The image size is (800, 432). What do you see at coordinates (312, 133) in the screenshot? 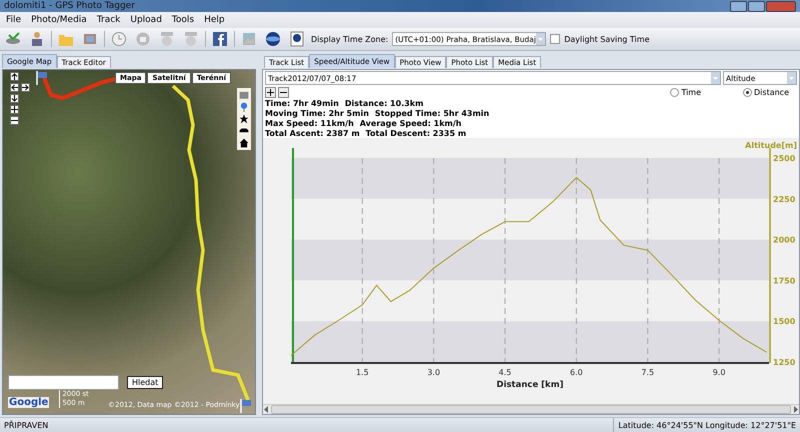
I see `track-stat: Total Ascent: 2387 m` at bounding box center [312, 133].